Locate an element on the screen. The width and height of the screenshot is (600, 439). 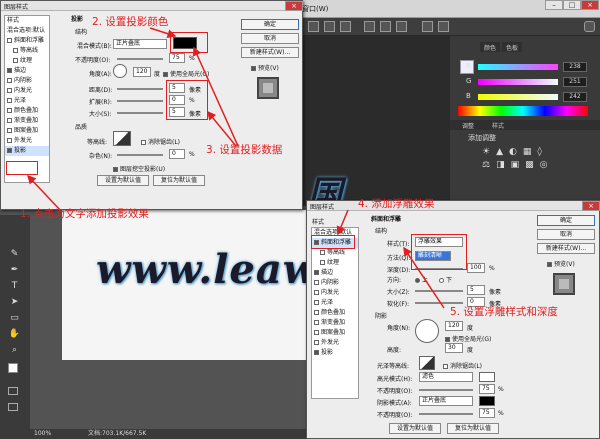
menu-window: 窗口(W) is located at coordinates (315, 9).